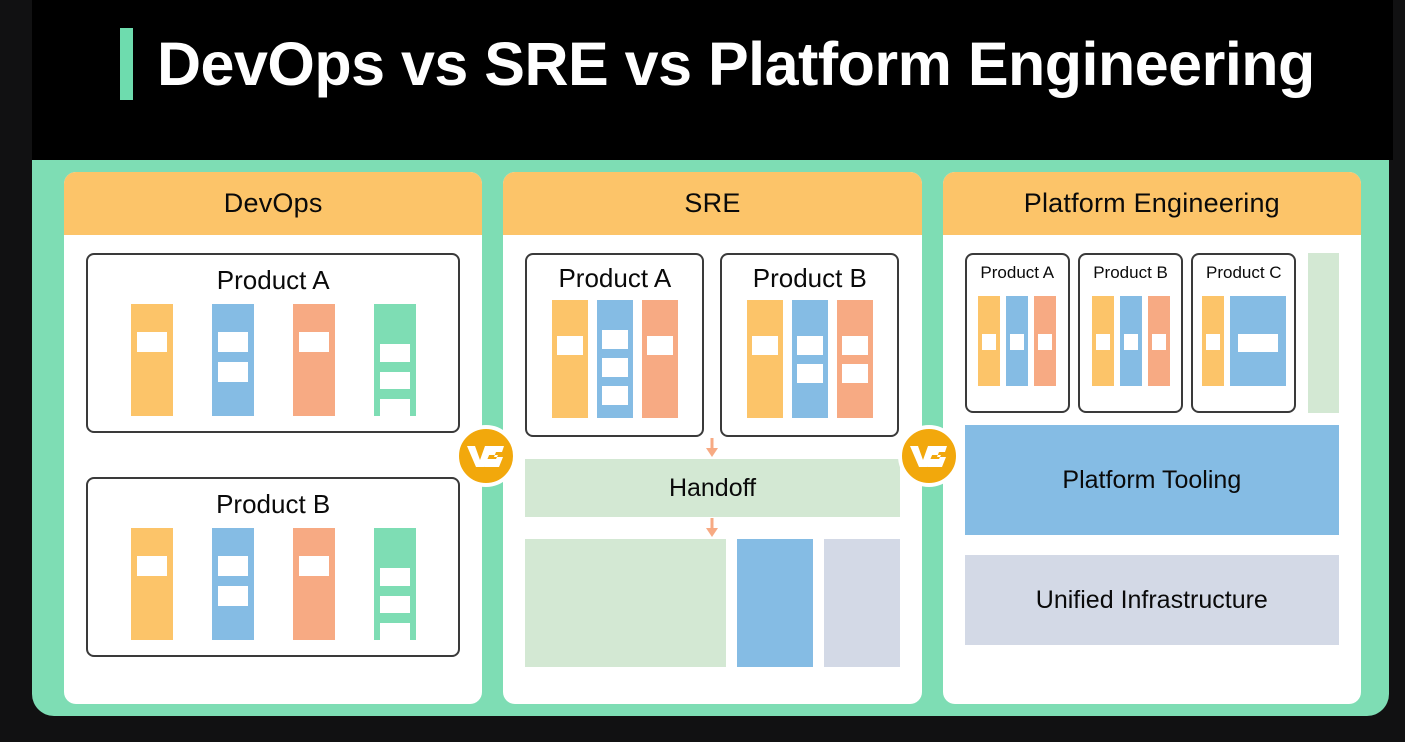  What do you see at coordinates (625, 603) in the screenshot?
I see `shared-ops-green-block` at bounding box center [625, 603].